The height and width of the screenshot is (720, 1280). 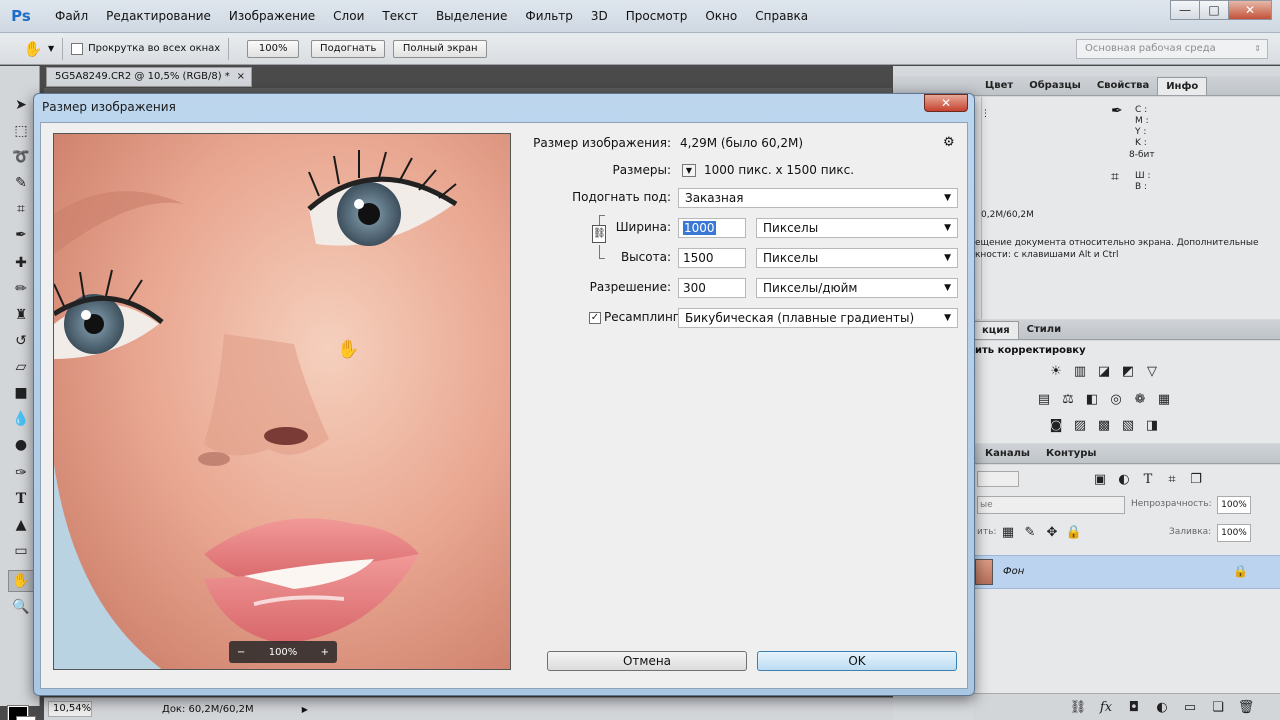 I want to click on gradient-map-icon: ▧, so click(x=1128, y=425).